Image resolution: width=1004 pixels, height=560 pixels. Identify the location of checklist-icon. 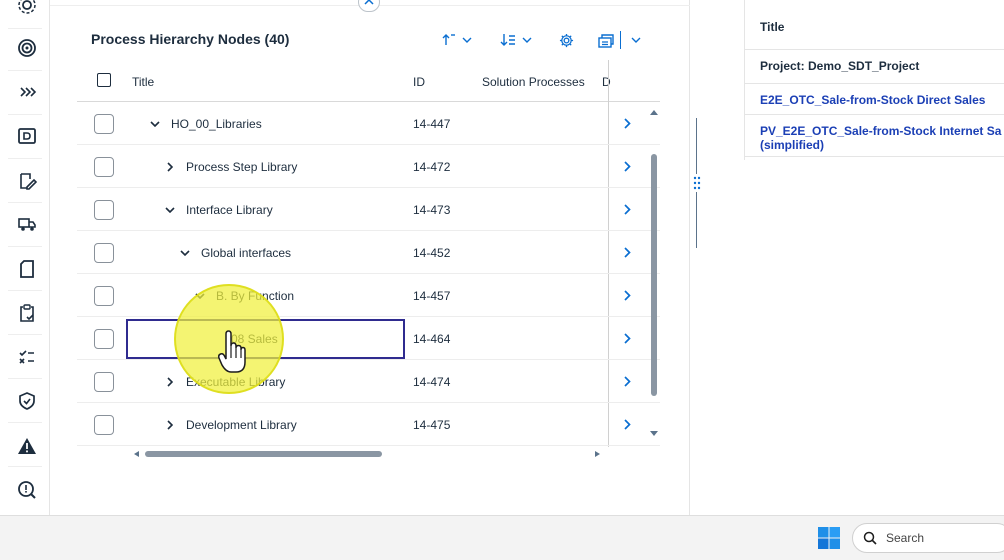
(27, 357).